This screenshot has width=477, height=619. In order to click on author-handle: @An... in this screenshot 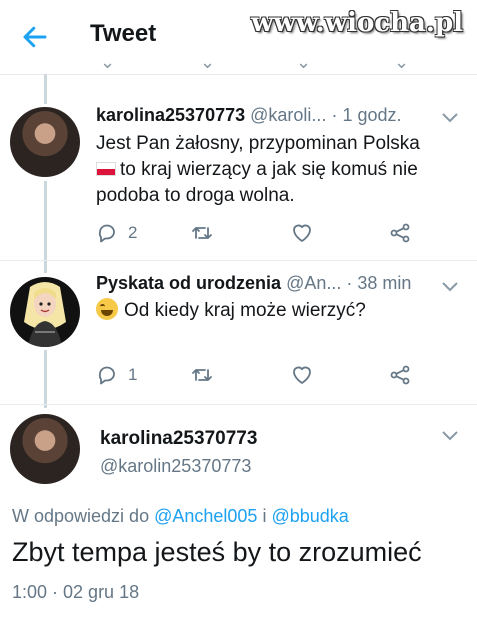, I will do `click(313, 283)`.